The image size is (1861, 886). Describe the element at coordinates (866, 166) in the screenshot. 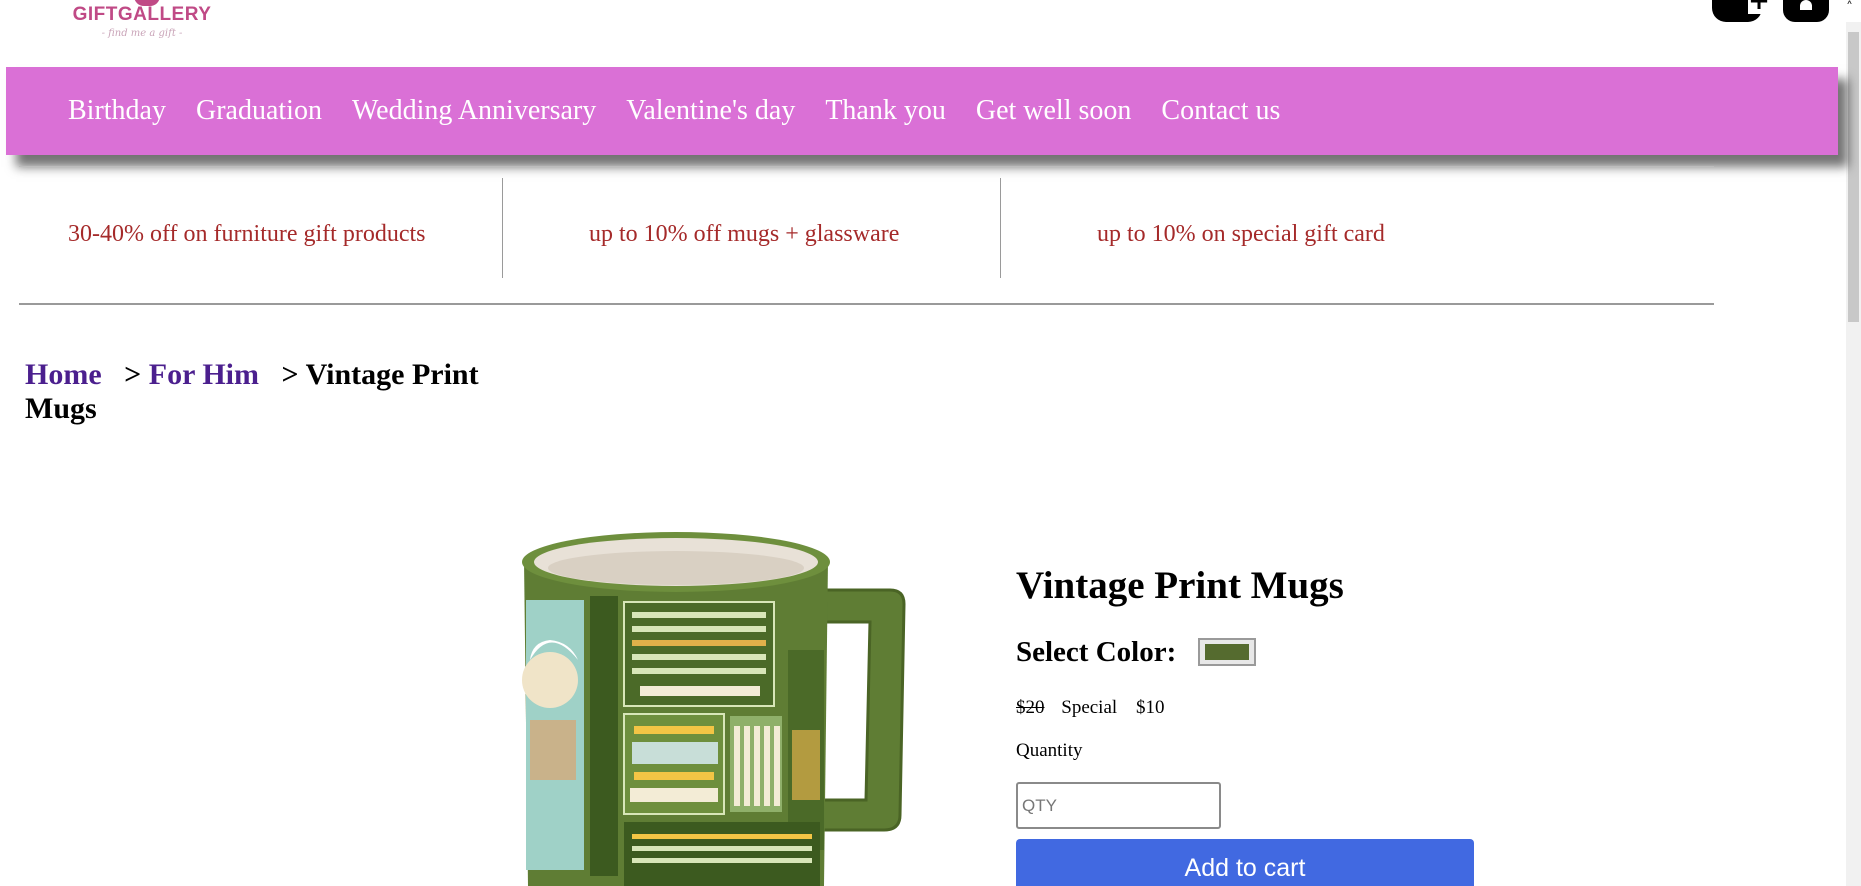

I see `promo-divider-top` at that location.